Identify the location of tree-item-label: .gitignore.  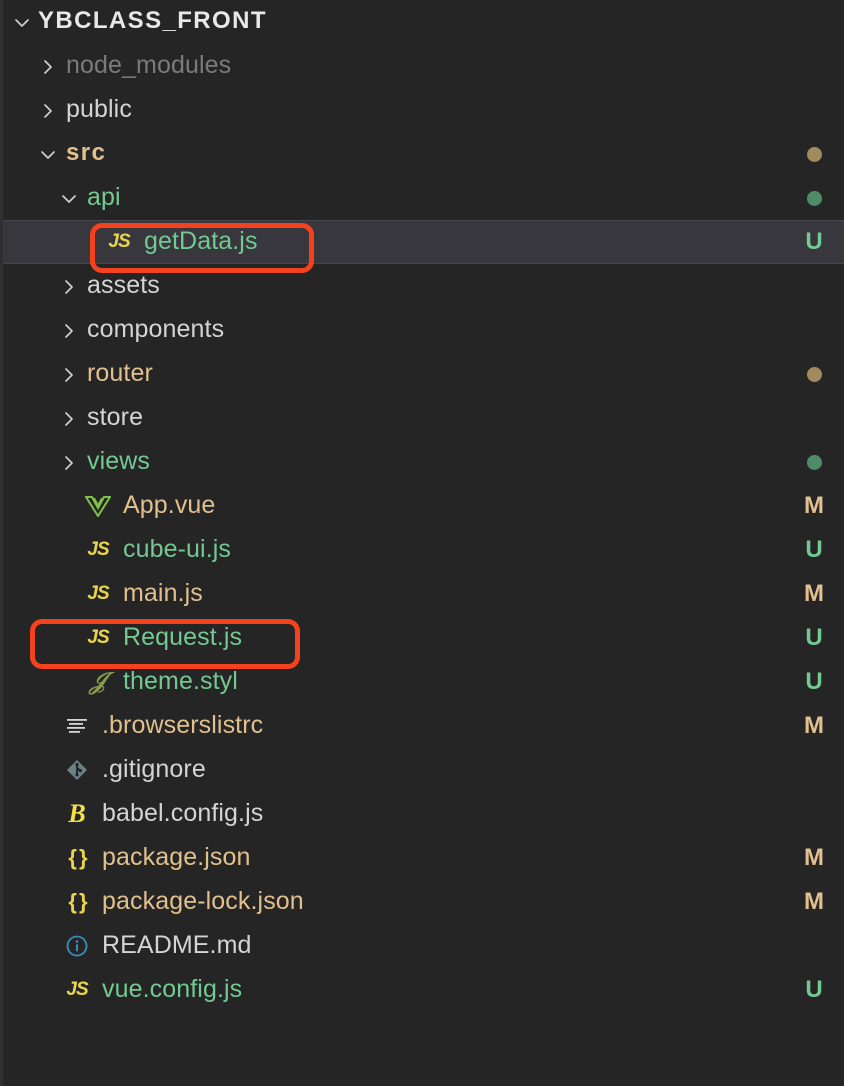
(154, 768).